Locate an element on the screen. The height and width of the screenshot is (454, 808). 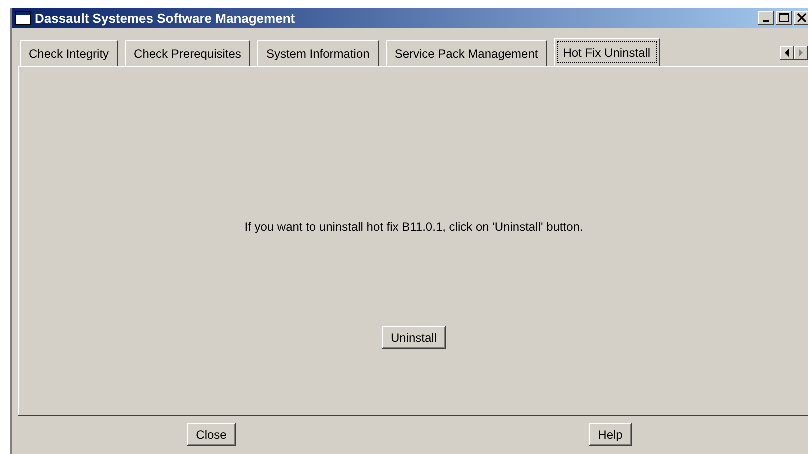
scroll-right-button is located at coordinates (801, 53).